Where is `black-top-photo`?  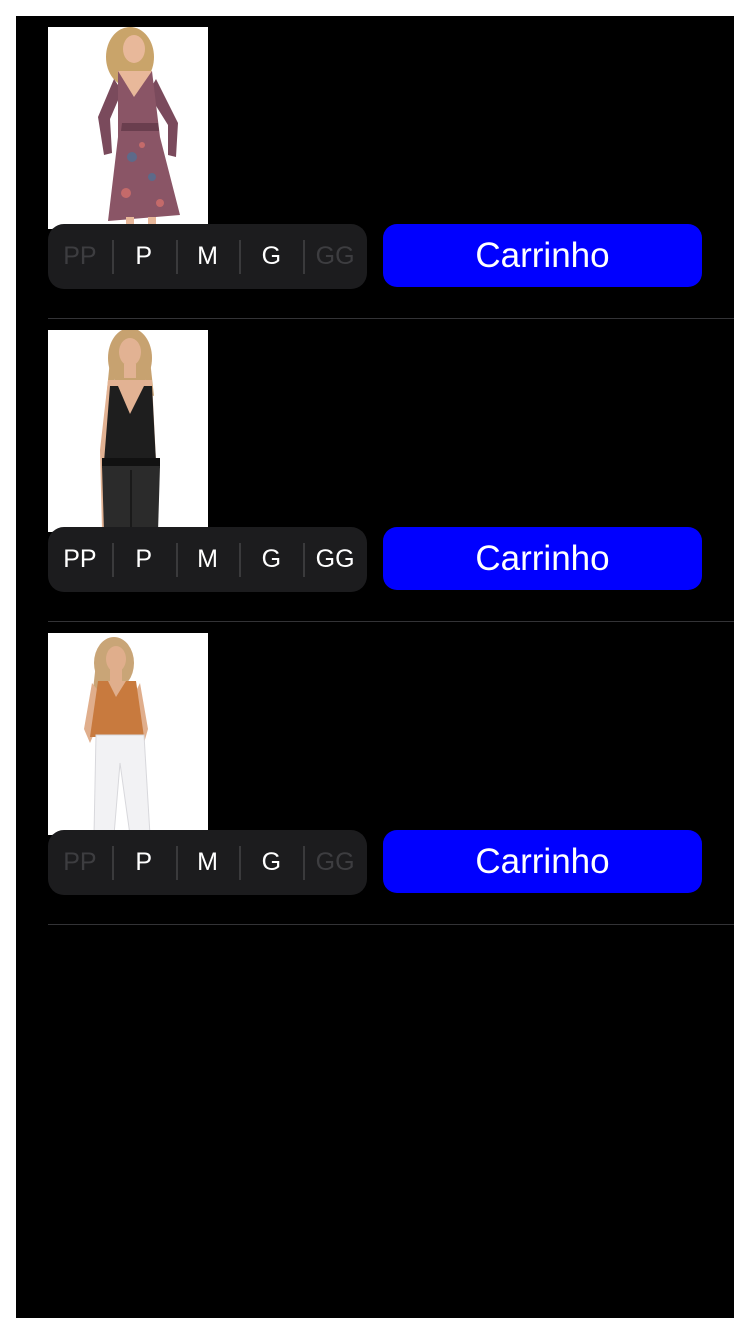 black-top-photo is located at coordinates (128, 431).